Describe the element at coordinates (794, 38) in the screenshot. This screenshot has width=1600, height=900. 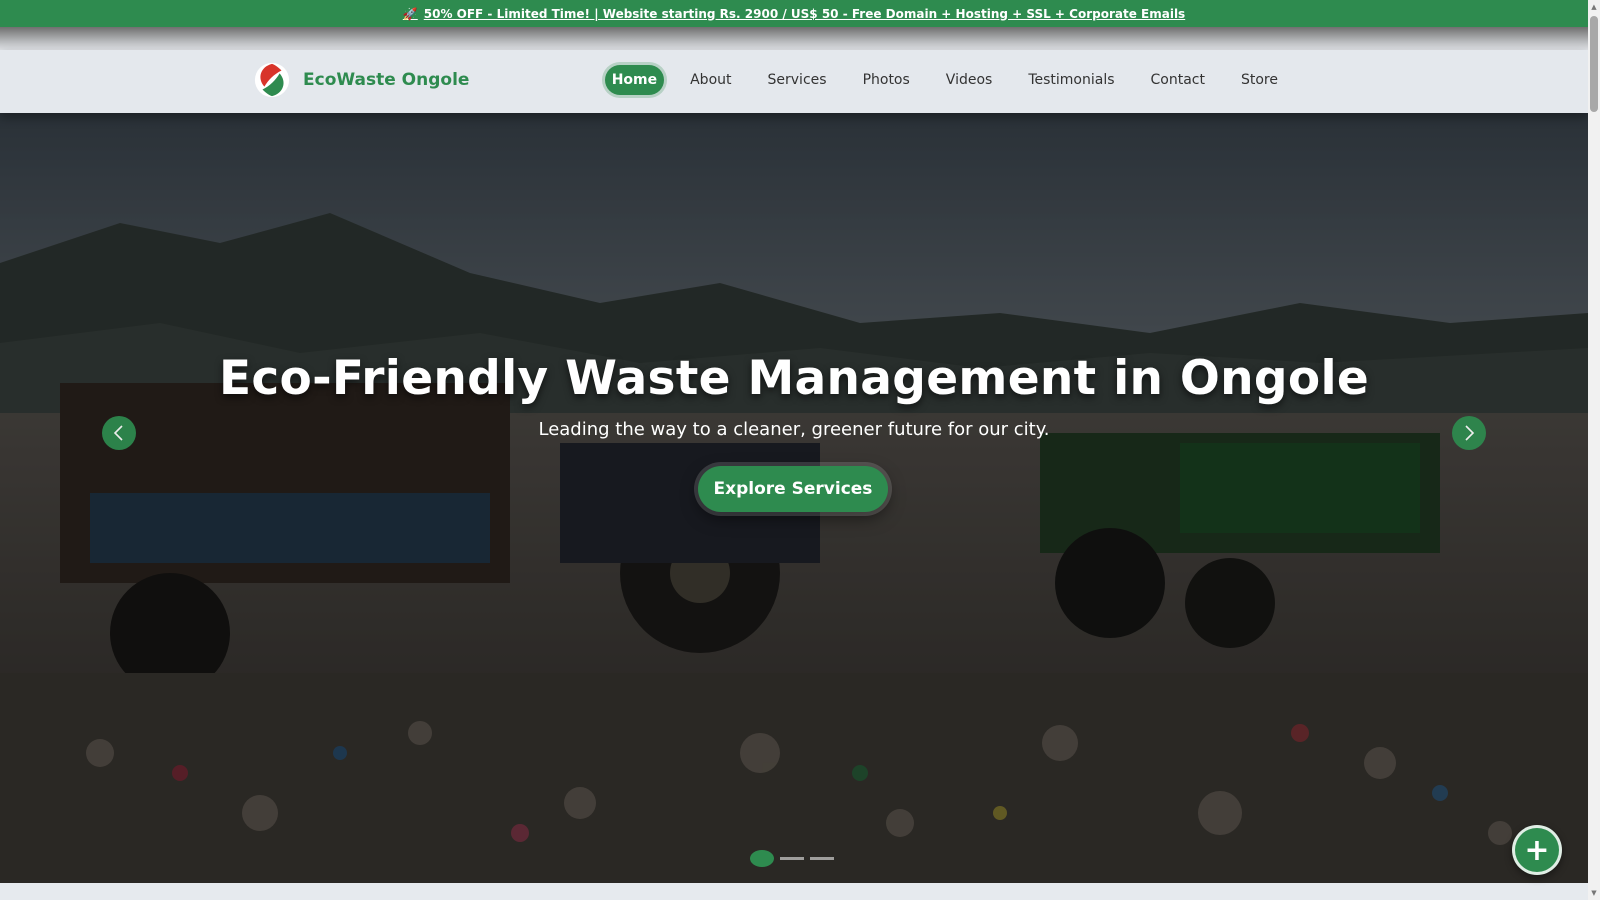
I see `header-shadow` at that location.